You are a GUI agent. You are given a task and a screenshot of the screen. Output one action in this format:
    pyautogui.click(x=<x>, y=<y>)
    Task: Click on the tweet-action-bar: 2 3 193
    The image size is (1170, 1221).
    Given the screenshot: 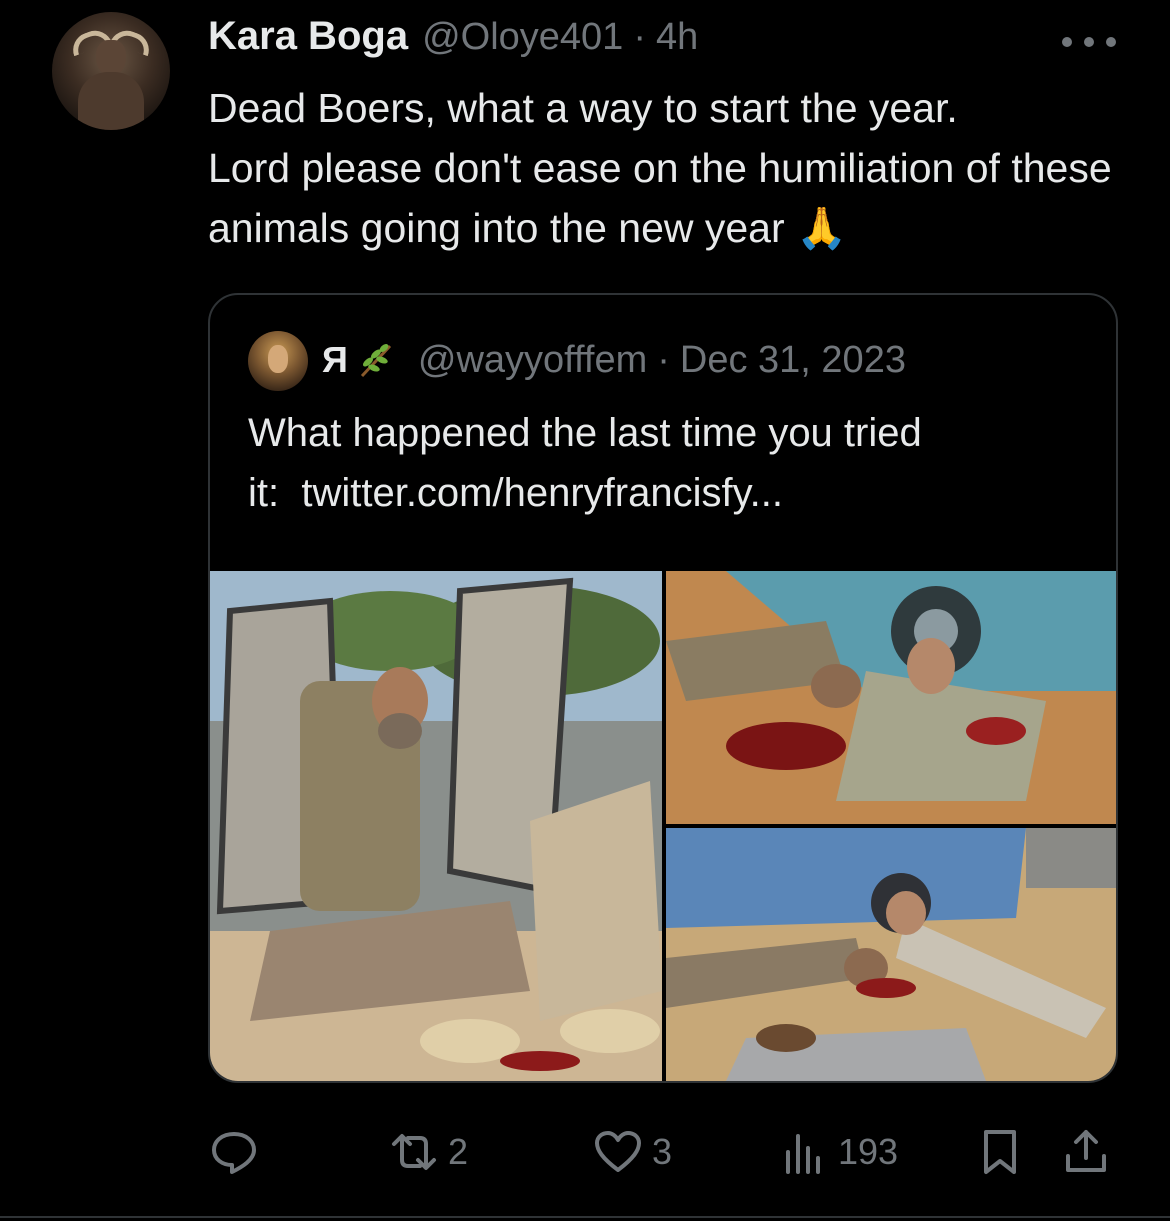 What is the action you would take?
    pyautogui.click(x=663, y=1152)
    